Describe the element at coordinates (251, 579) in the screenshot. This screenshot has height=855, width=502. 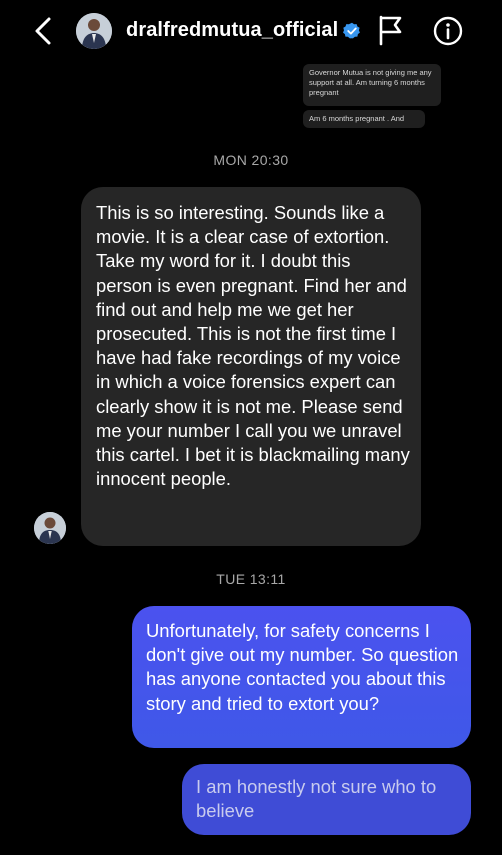
I see `timestamp: TUE 13:11` at that location.